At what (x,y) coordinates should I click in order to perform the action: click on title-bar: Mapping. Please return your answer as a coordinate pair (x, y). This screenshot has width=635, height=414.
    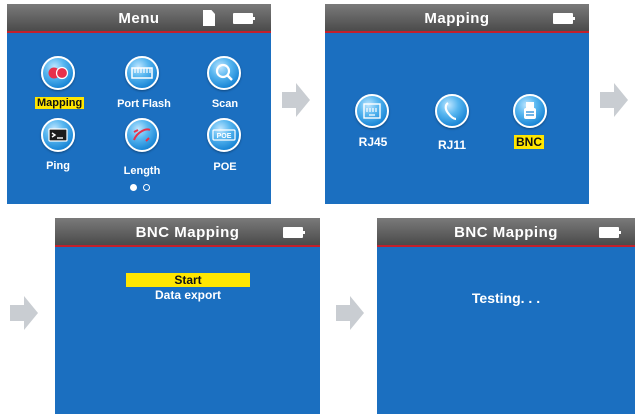
    Looking at the image, I should click on (457, 18).